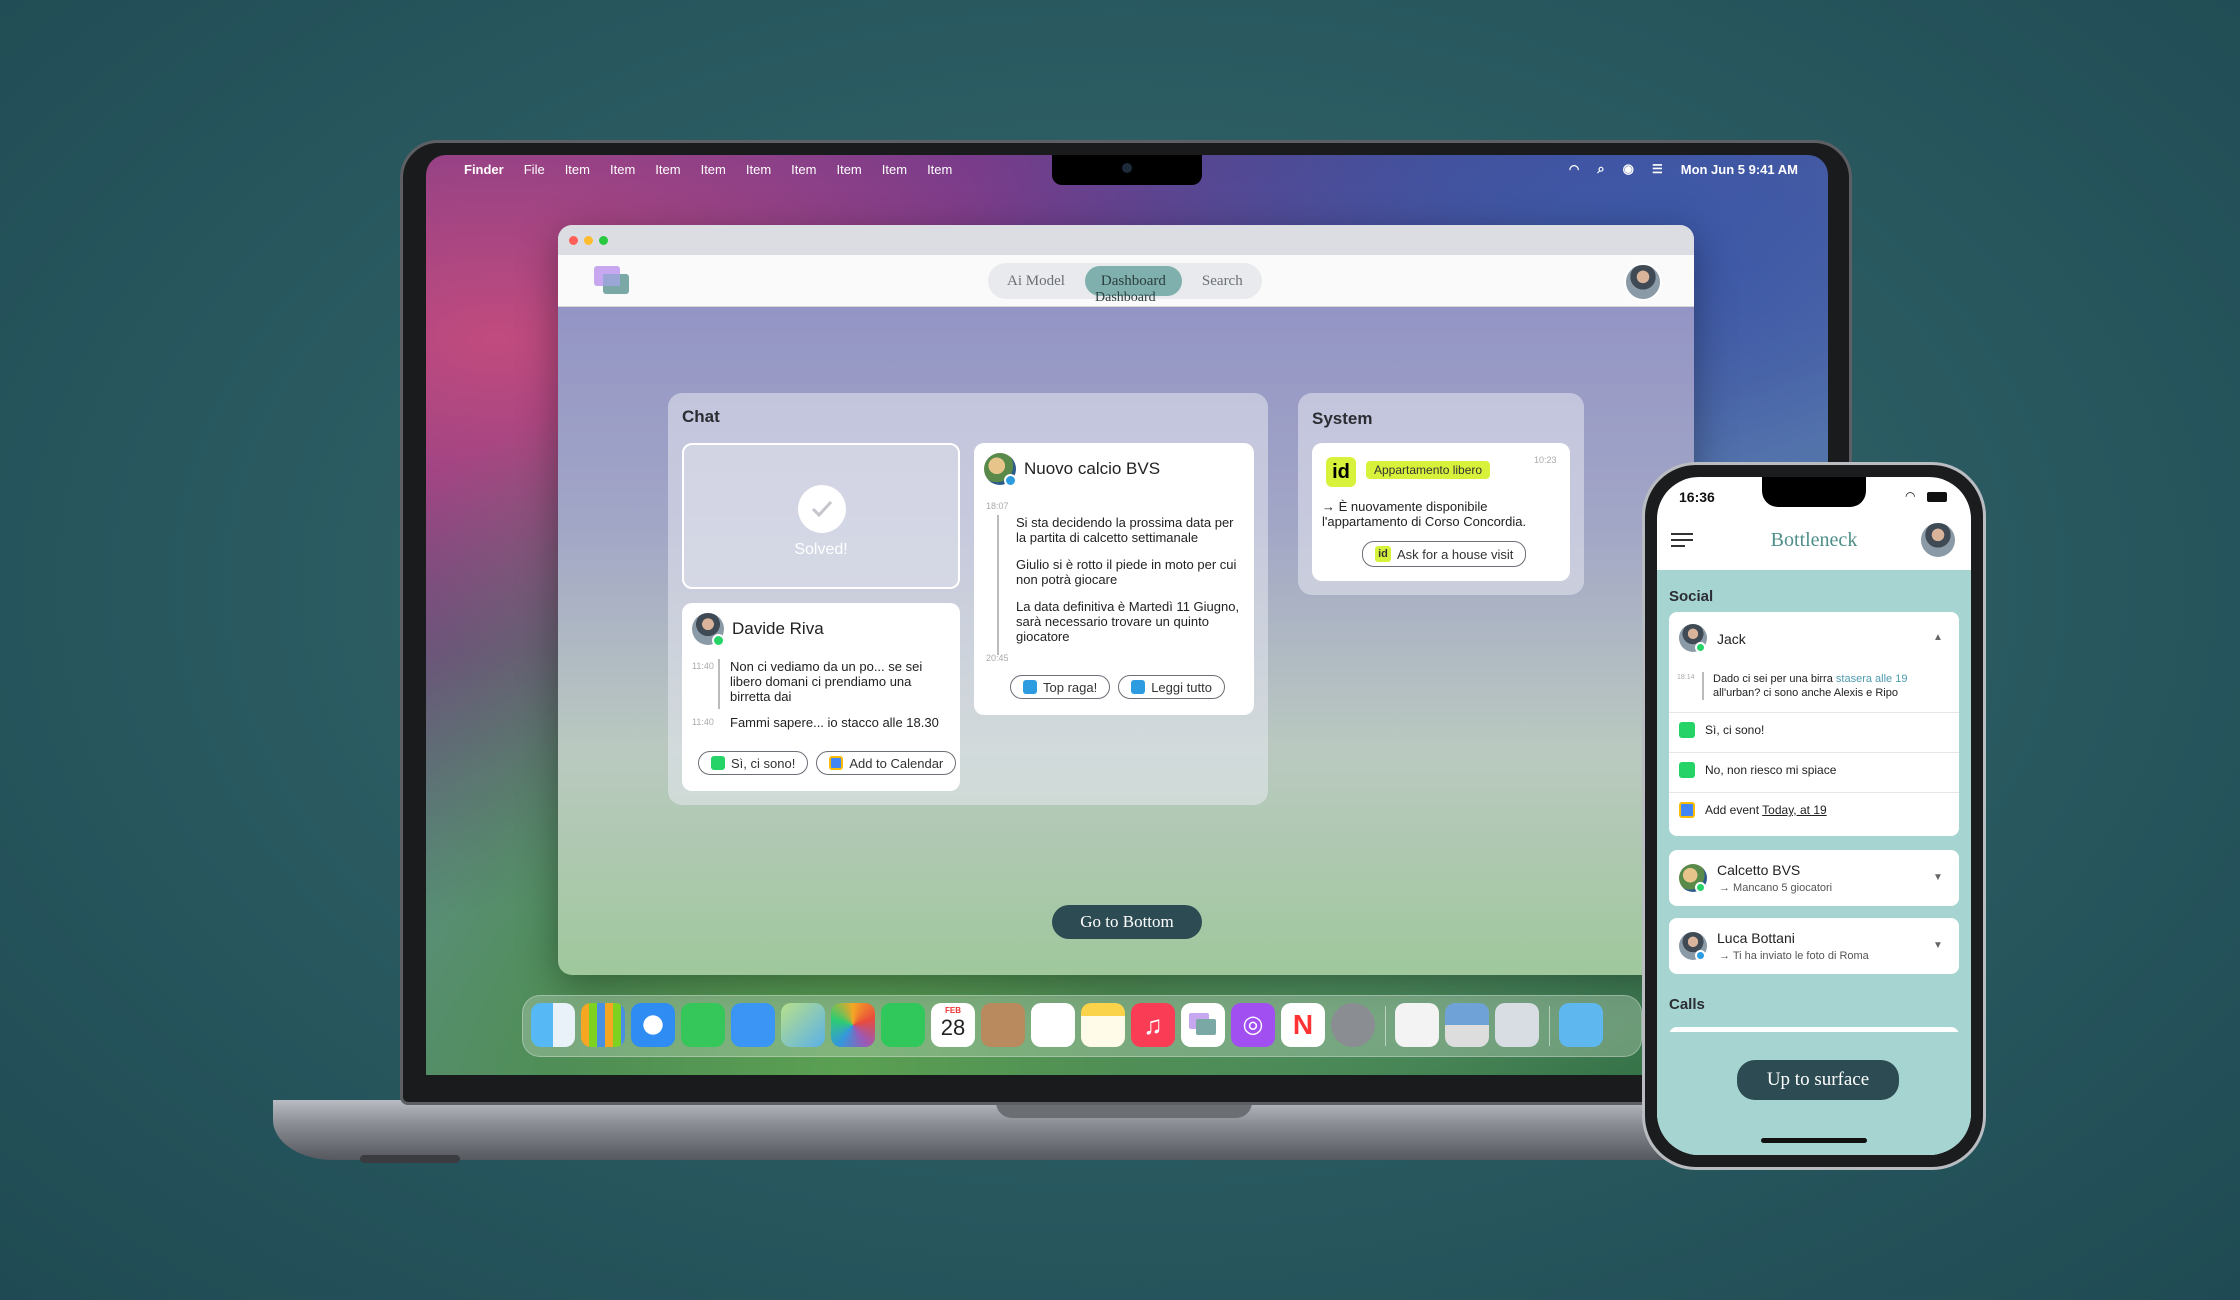  I want to click on reply-no-option: No, non riesco mi spiace, so click(1757, 770).